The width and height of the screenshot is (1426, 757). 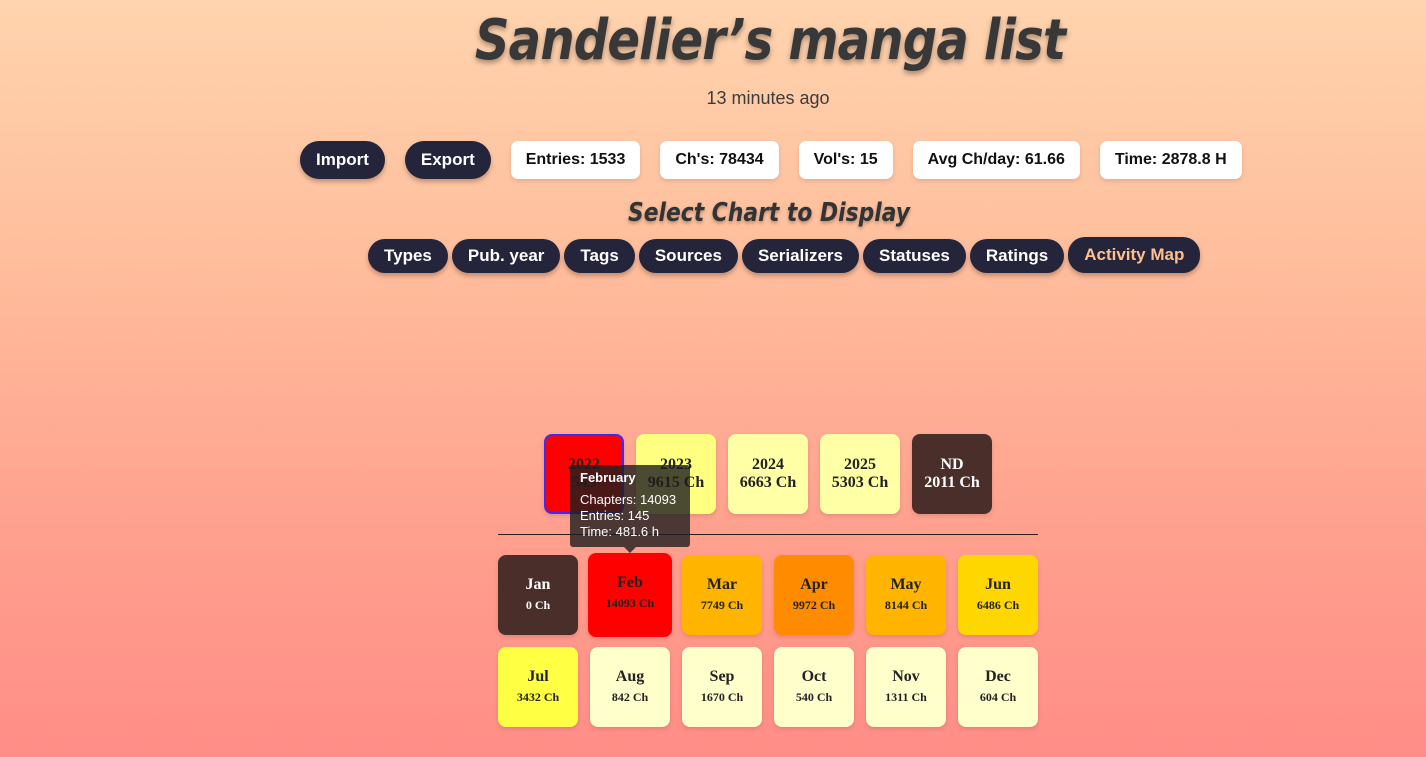 I want to click on avg-chapters-per-day-stat: Avg Ch/day: 61.66, so click(x=996, y=160).